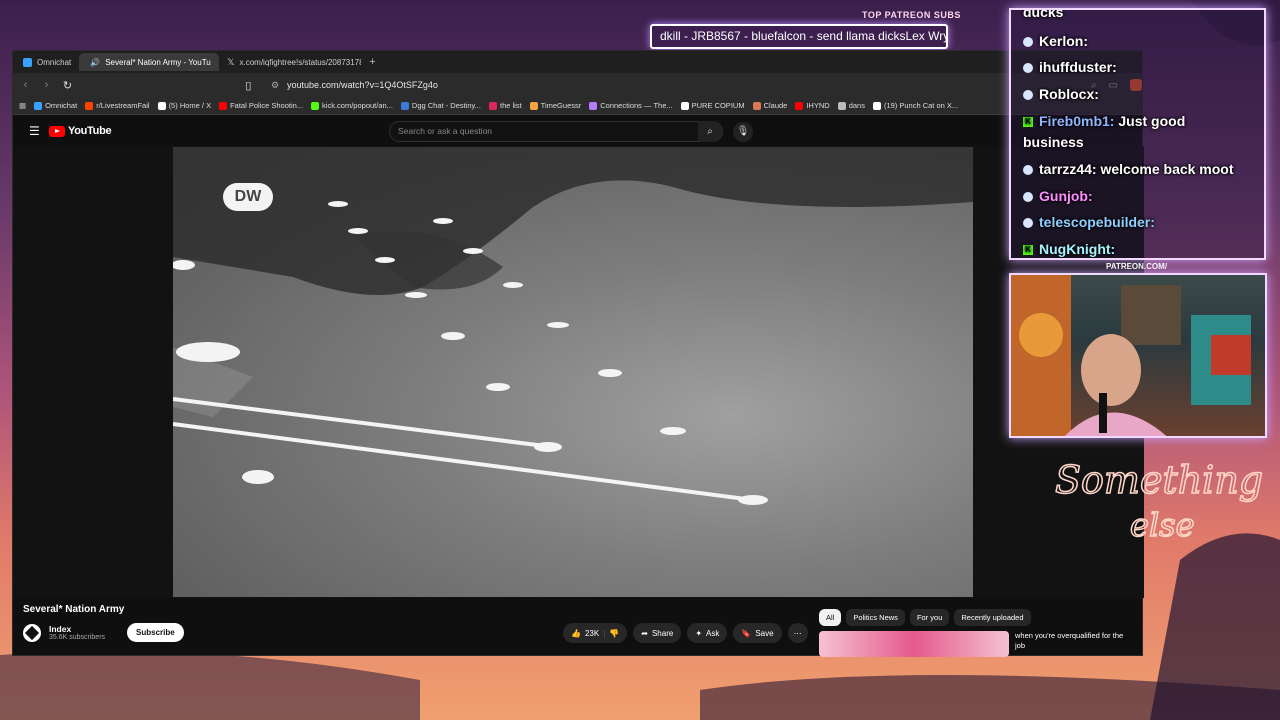 This screenshot has height=720, width=1280. I want to click on bookmark-label: dans, so click(856, 105).